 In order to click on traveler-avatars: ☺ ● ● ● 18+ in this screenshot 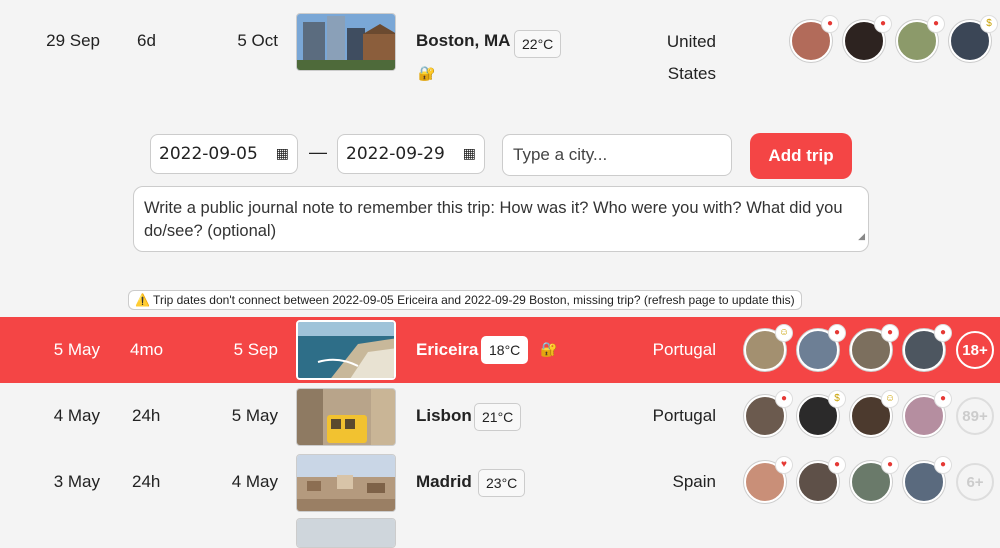, I will do `click(869, 350)`.